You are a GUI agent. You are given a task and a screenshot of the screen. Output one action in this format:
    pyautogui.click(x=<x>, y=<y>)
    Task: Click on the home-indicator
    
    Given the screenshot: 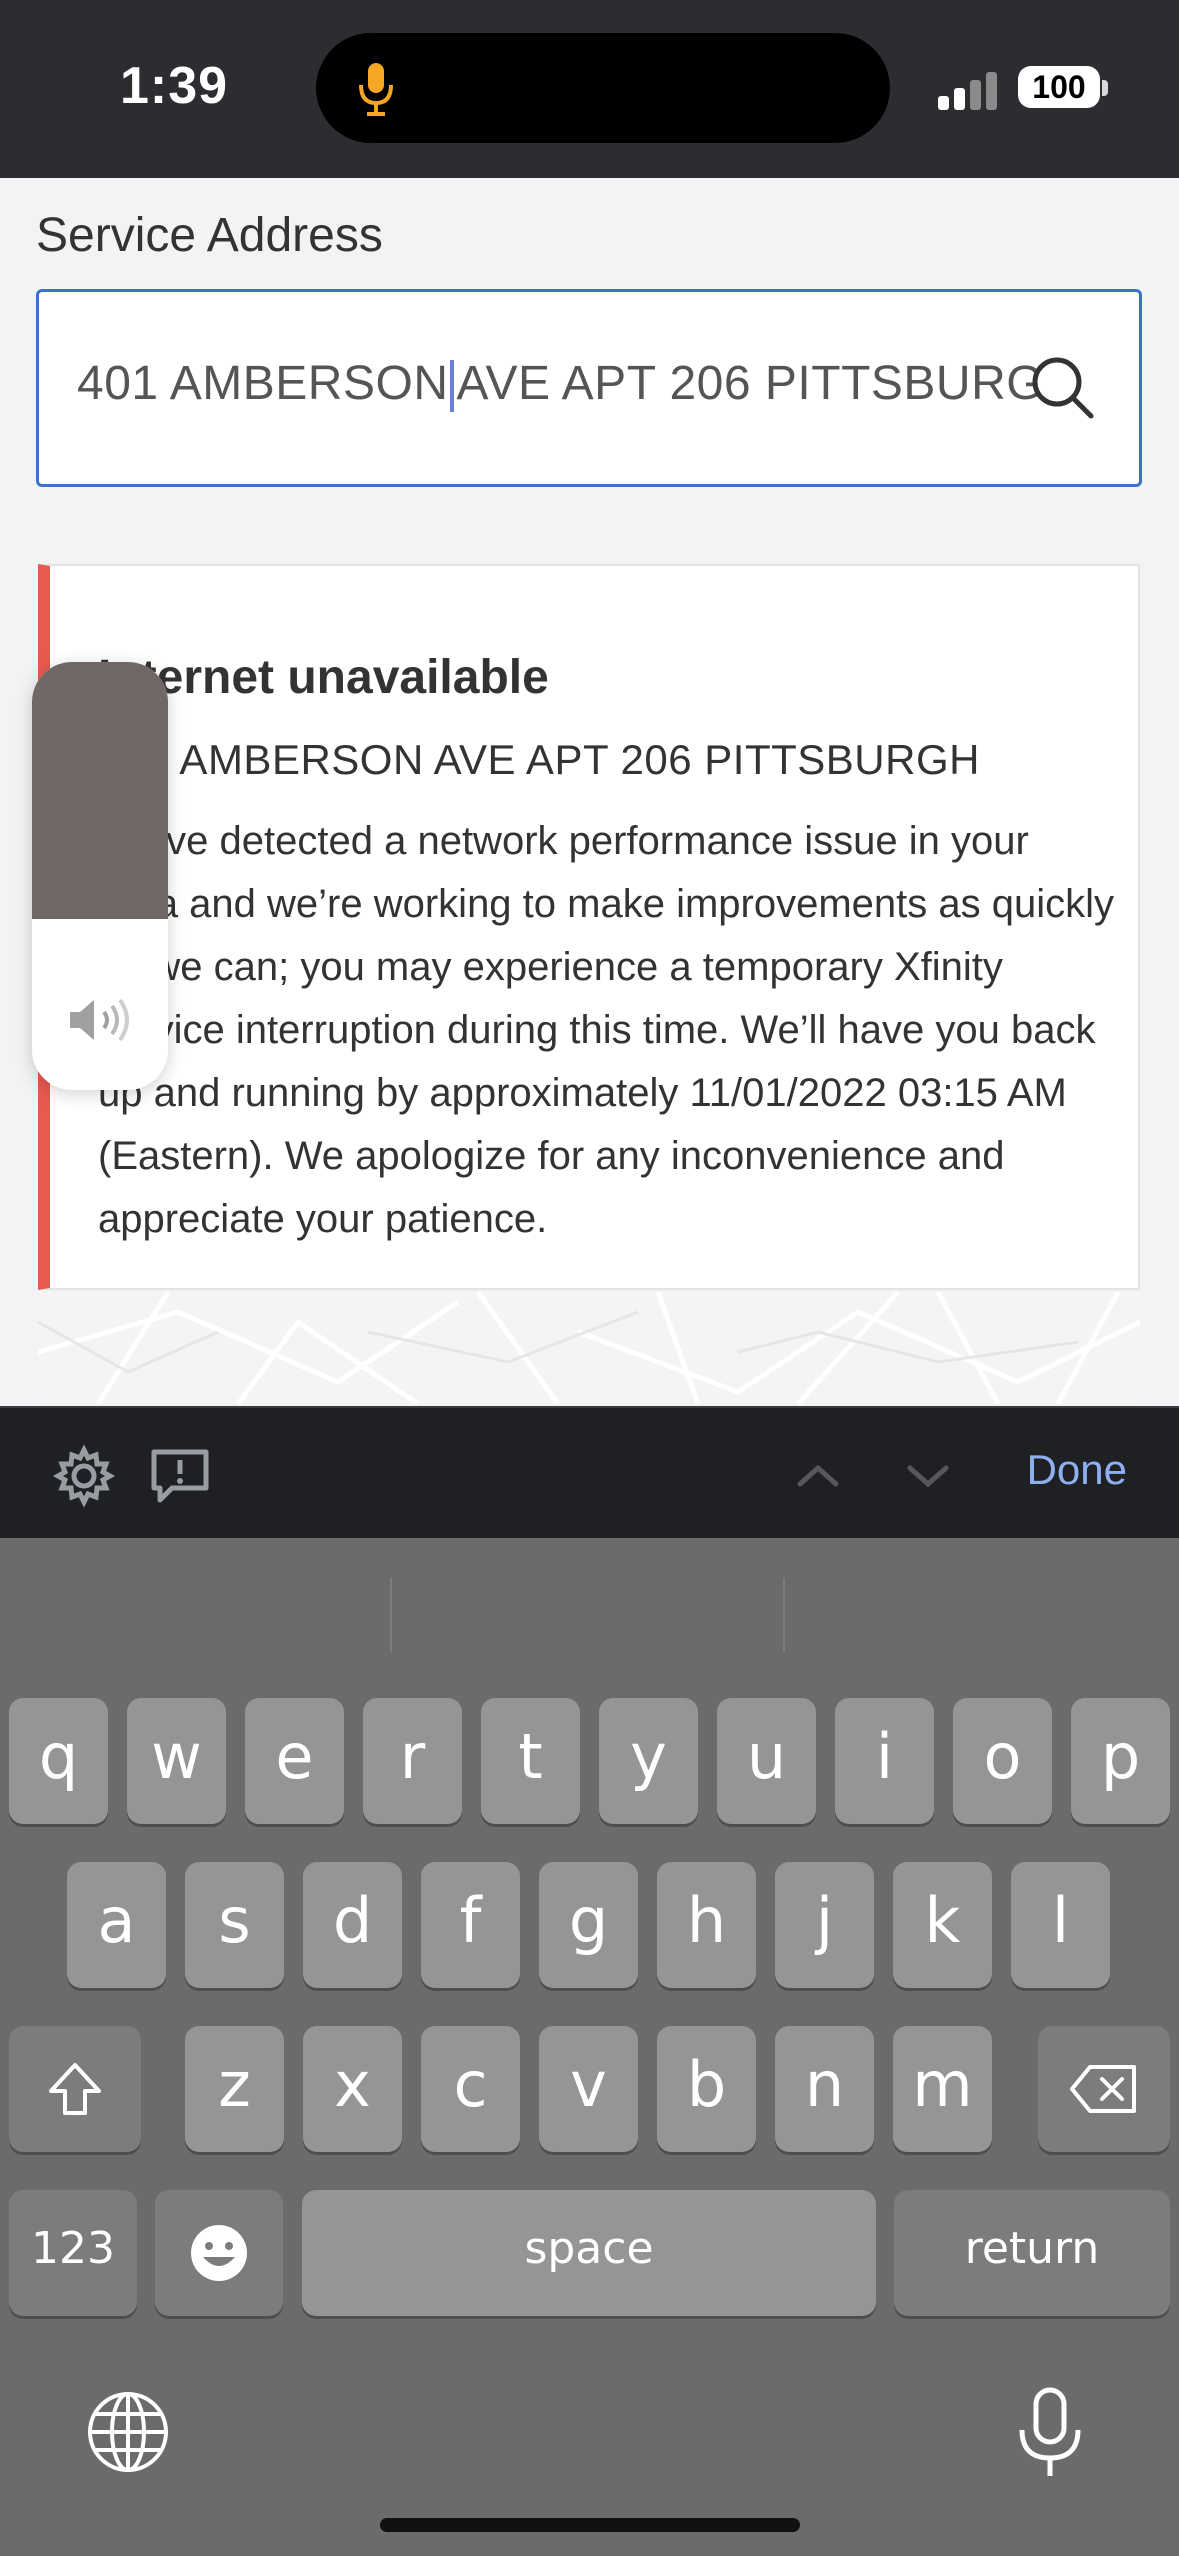 What is the action you would take?
    pyautogui.click(x=590, y=2525)
    